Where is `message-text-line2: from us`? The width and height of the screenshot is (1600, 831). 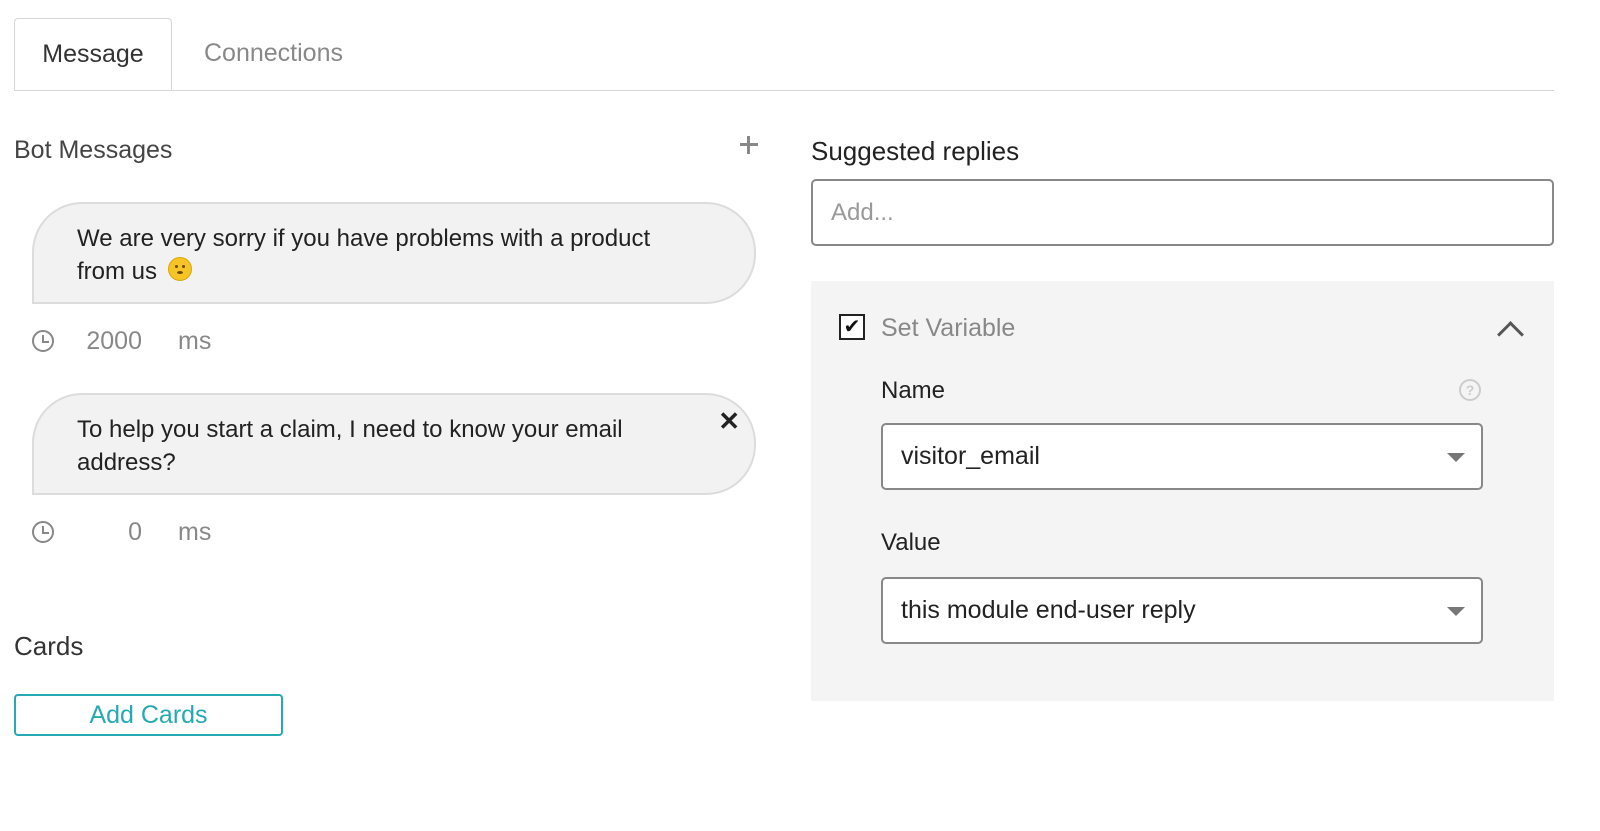 message-text-line2: from us is located at coordinates (117, 271).